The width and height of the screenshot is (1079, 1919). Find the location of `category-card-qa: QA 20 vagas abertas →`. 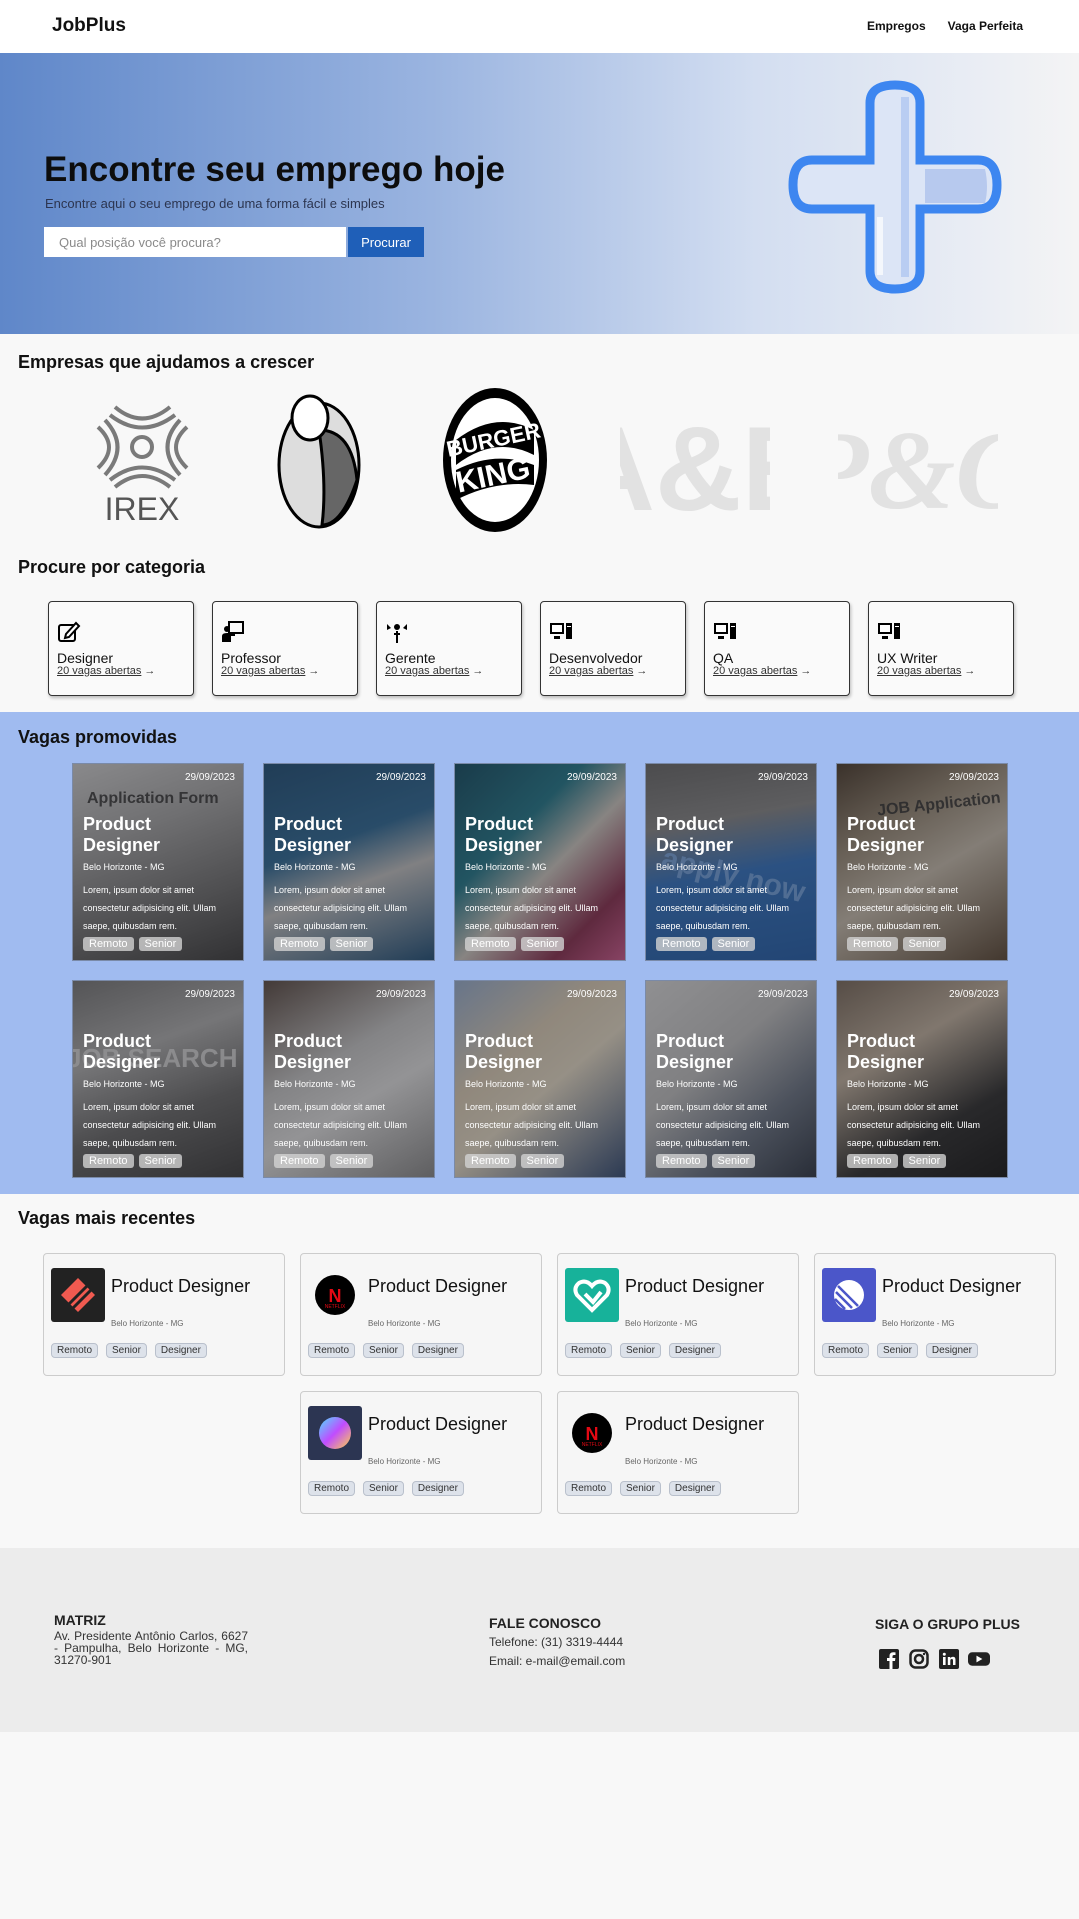

category-card-qa: QA 20 vagas abertas → is located at coordinates (777, 648).